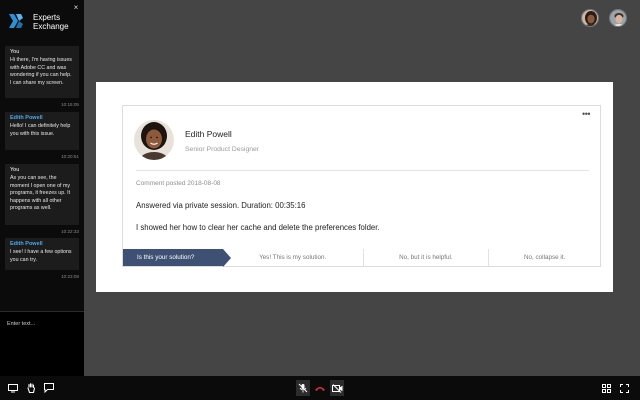 This screenshot has height=400, width=640. Describe the element at coordinates (624, 388) in the screenshot. I see `fullscreen-icon` at that location.